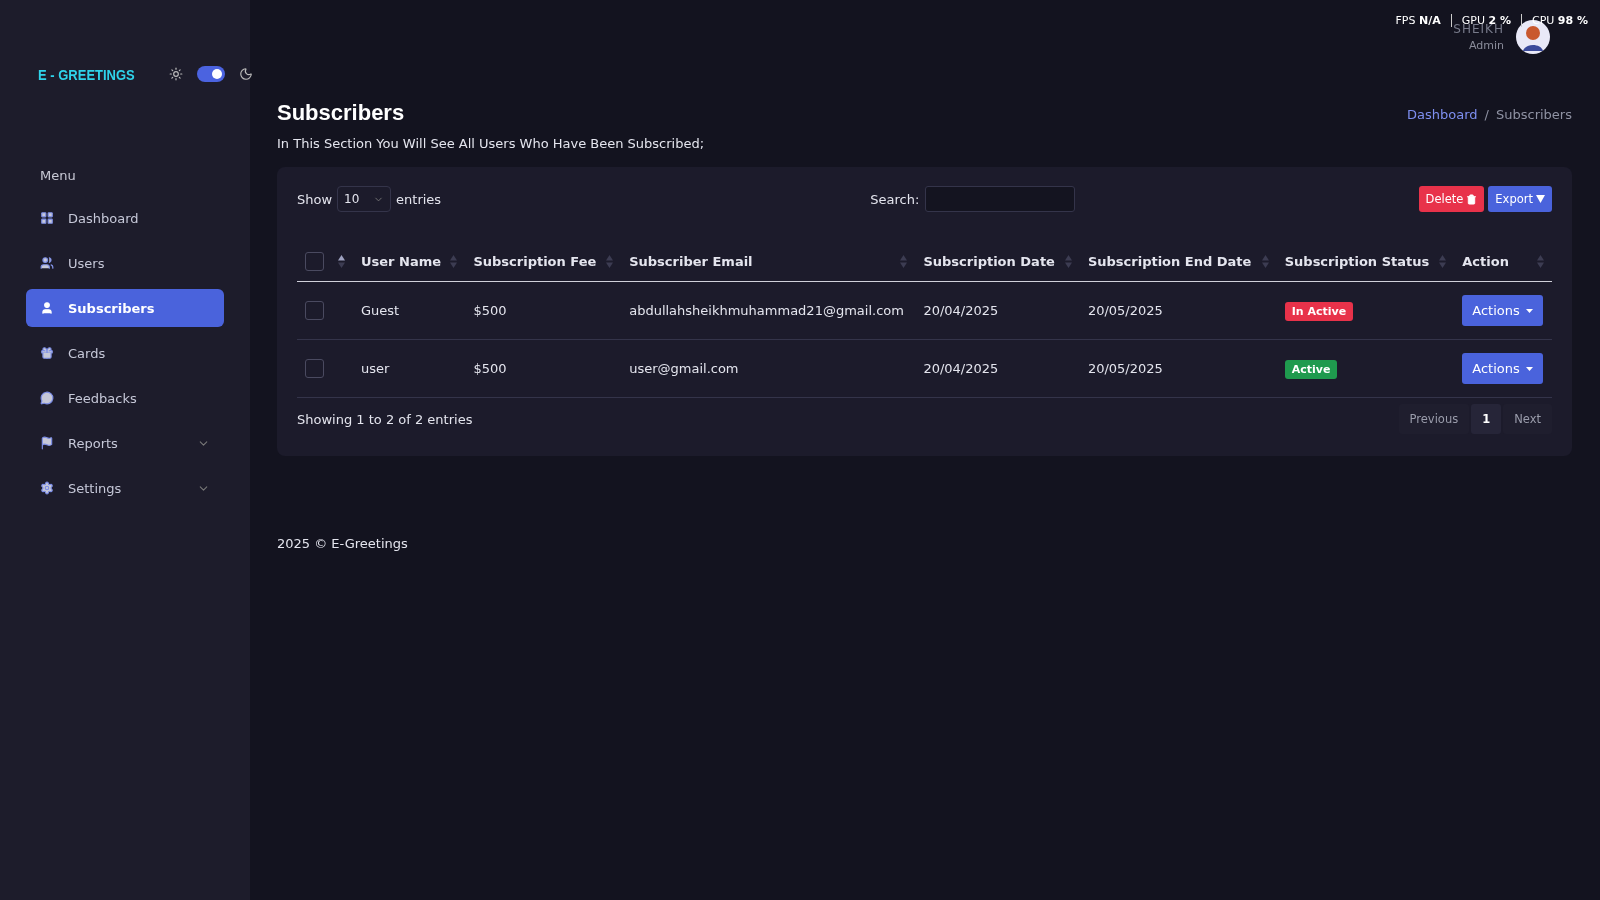 This screenshot has height=900, width=1600. I want to click on user-icon, so click(47, 308).